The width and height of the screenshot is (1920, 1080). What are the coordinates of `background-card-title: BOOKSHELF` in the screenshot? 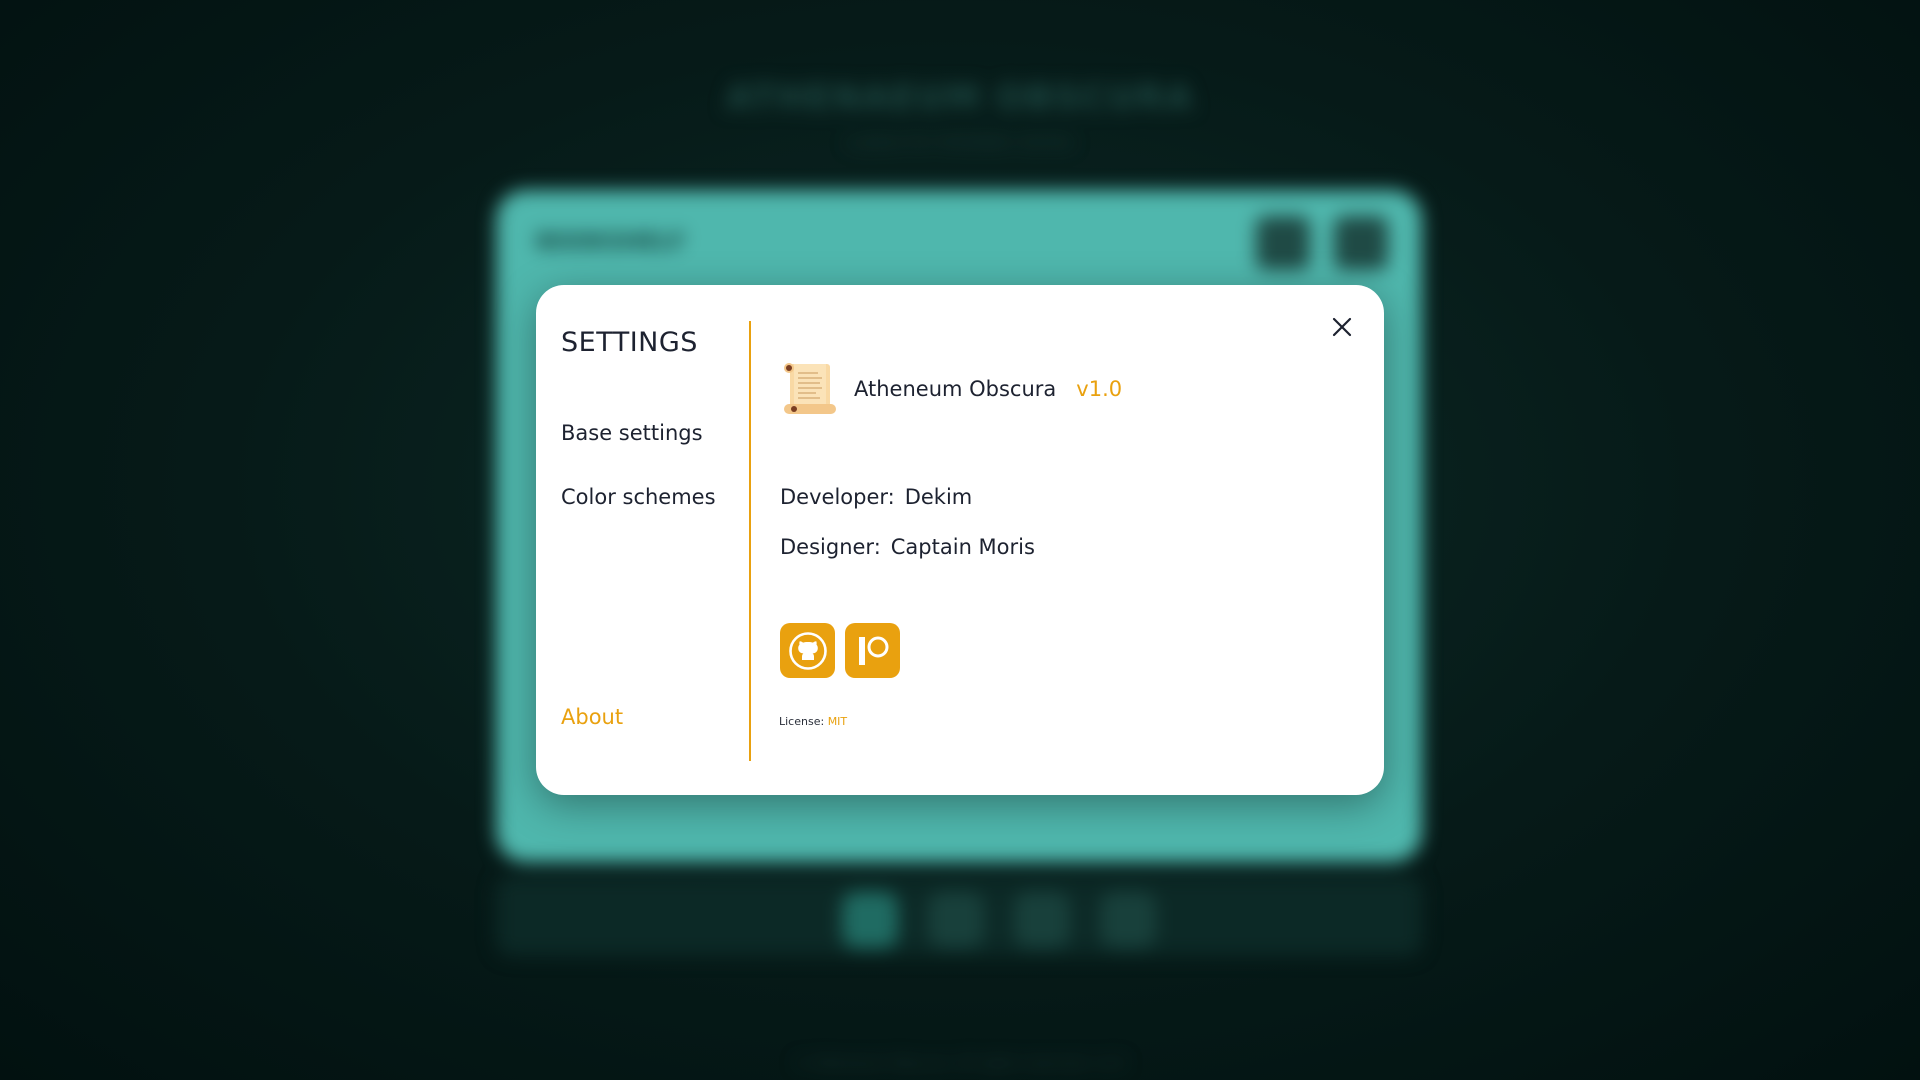 It's located at (611, 242).